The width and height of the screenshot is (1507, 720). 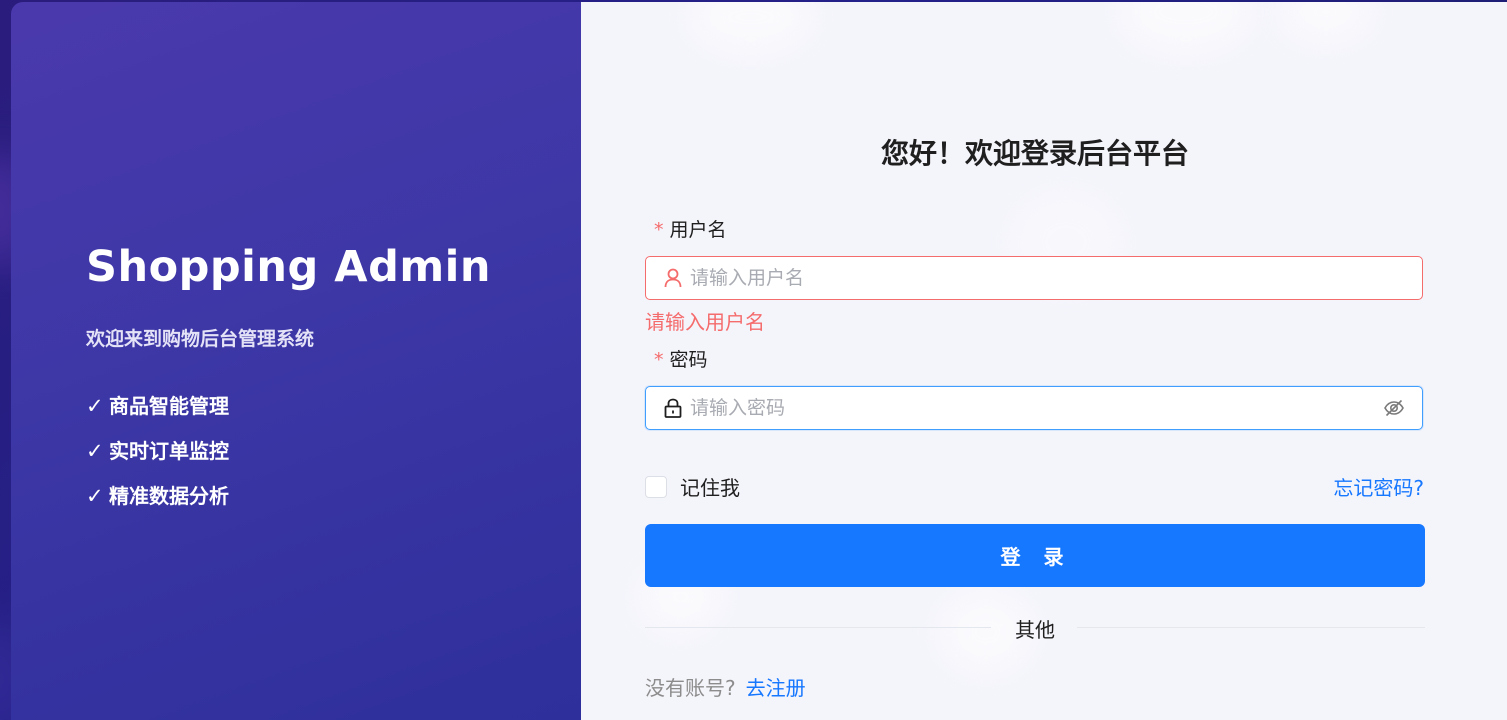 I want to click on password-input, so click(x=1036, y=408).